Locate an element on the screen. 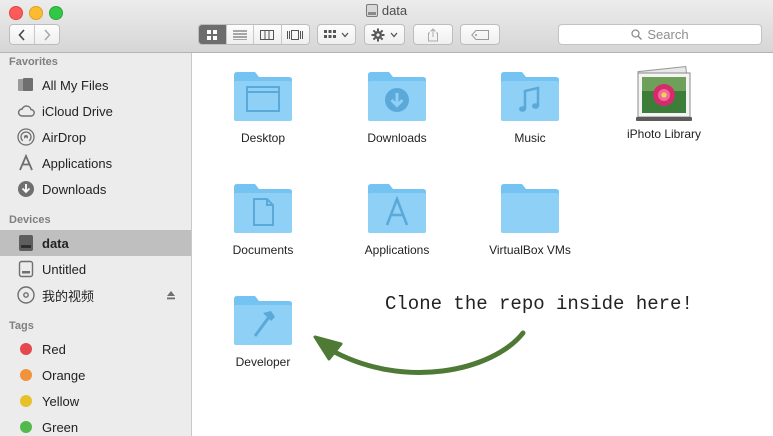  file-item-music: Music is located at coordinates (530, 107).